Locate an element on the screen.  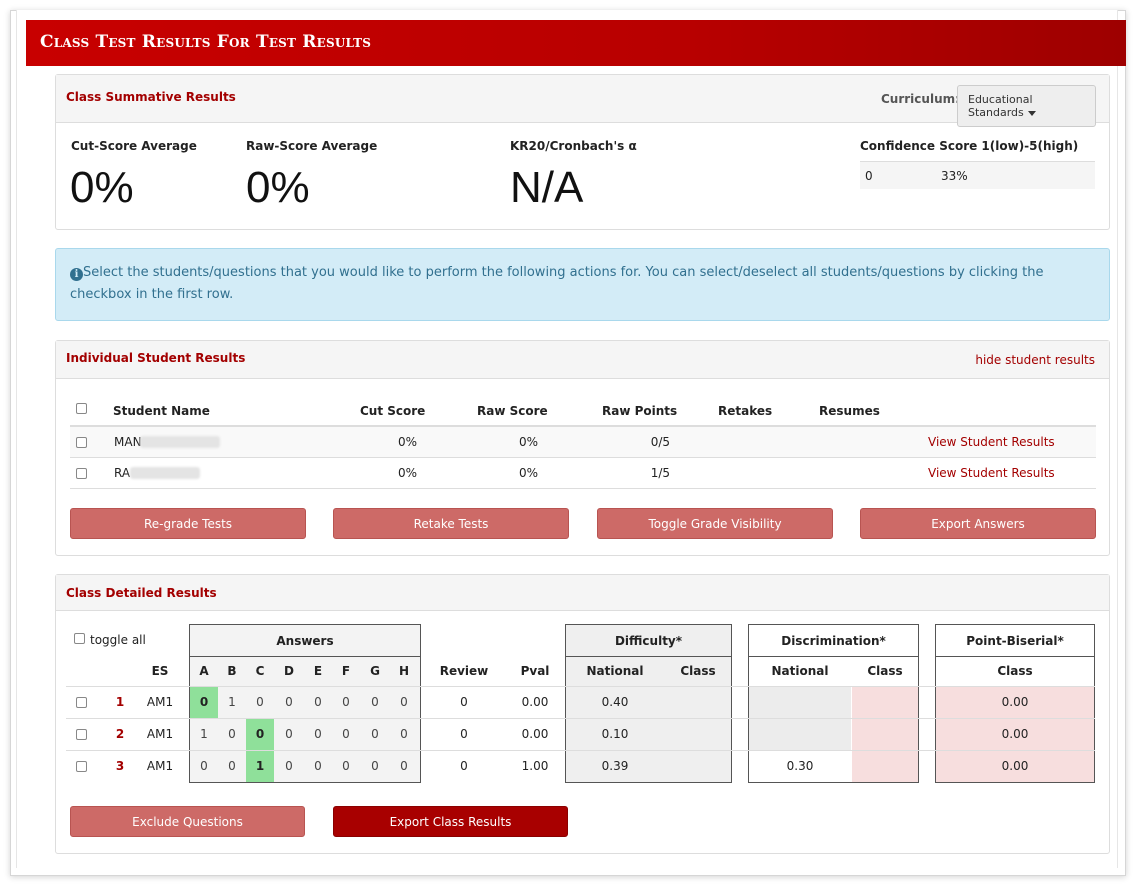
kr20-label: KR20/Cronbach's α is located at coordinates (573, 146).